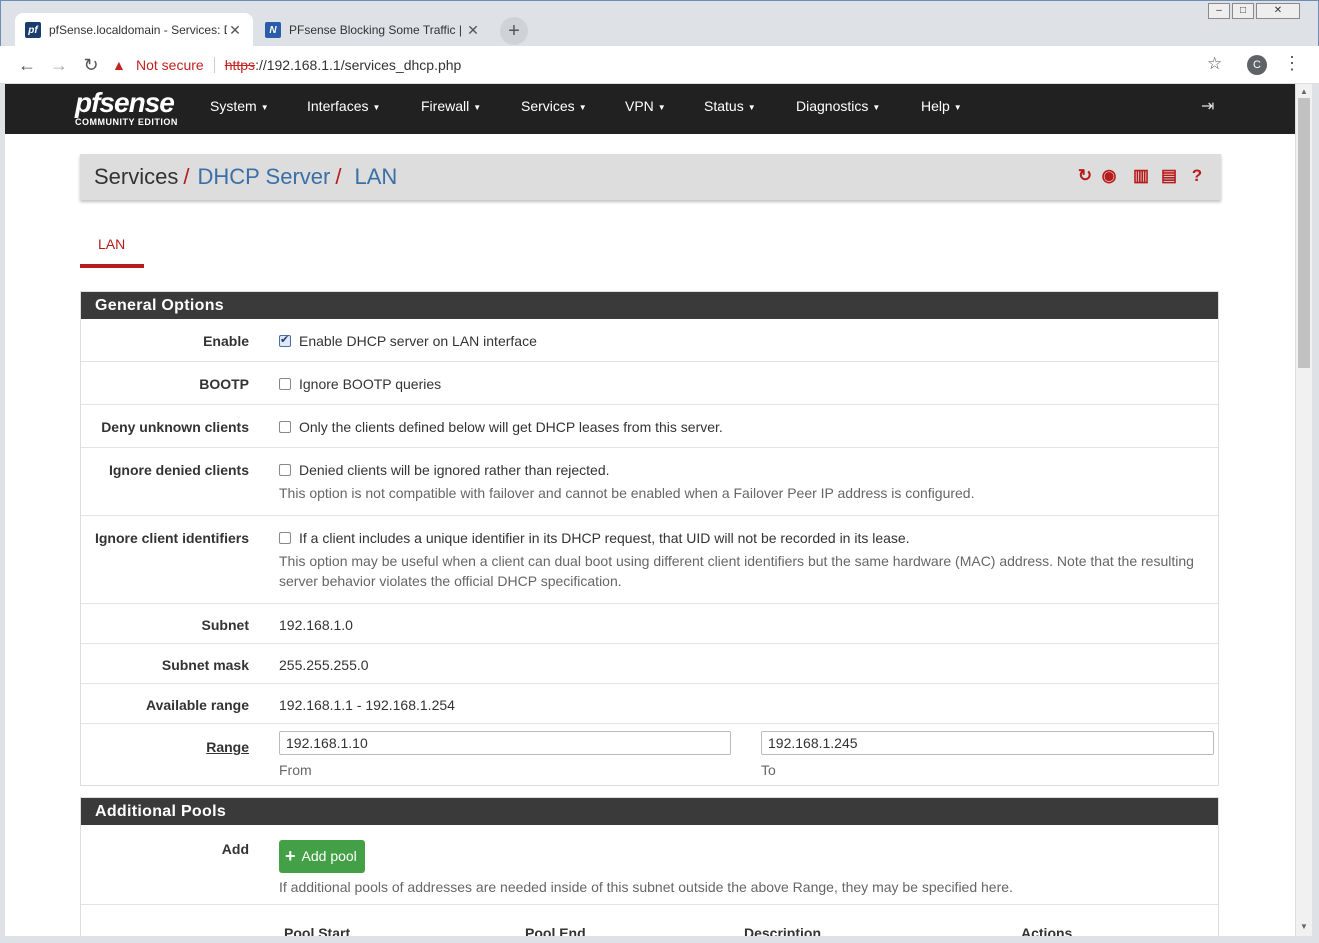  Describe the element at coordinates (1219, 11) in the screenshot. I see `minimize-icon: –` at that location.